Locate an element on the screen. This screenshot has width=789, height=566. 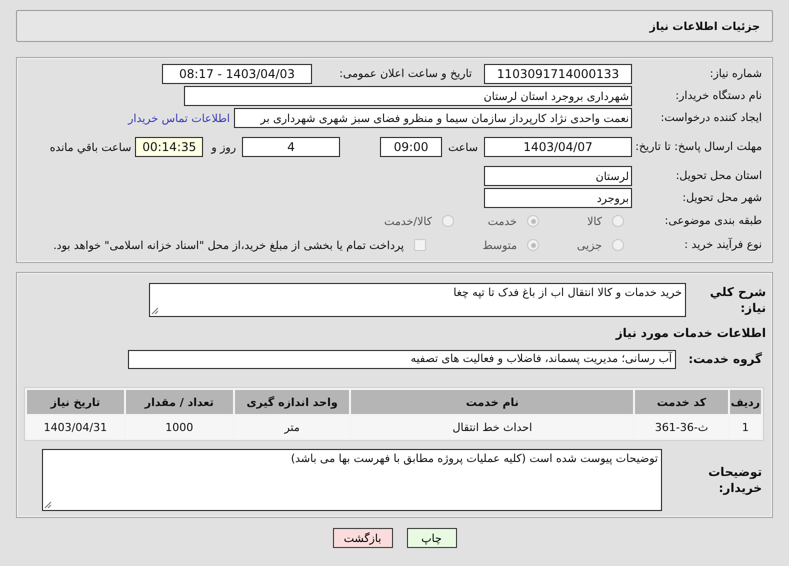
column-header: کد خدمت is located at coordinates (681, 402).